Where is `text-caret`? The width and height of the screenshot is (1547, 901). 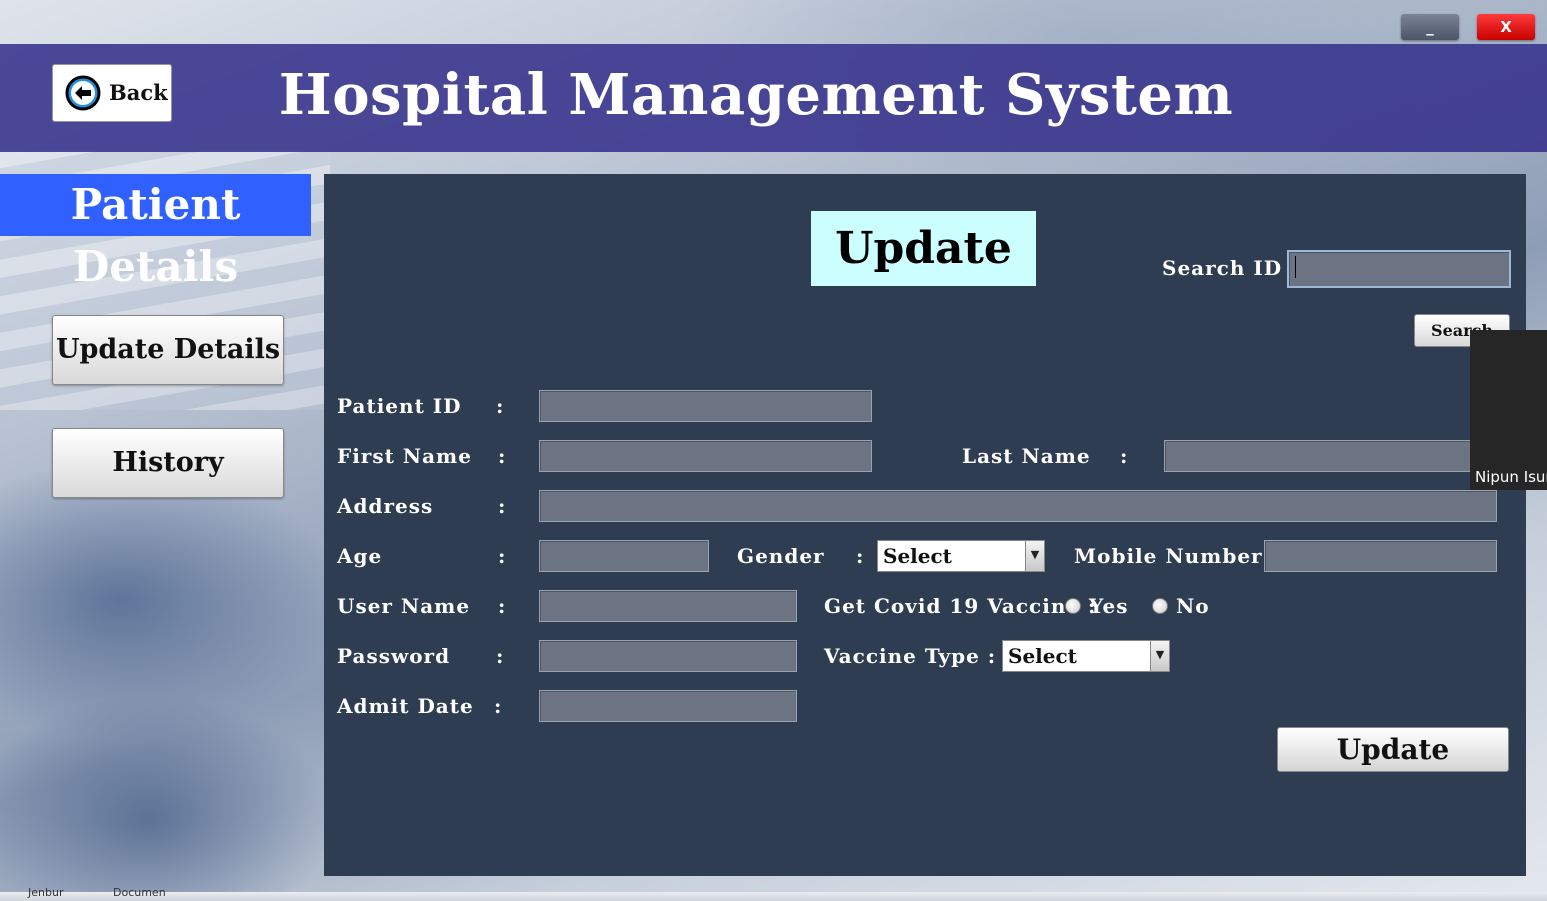 text-caret is located at coordinates (1295, 267).